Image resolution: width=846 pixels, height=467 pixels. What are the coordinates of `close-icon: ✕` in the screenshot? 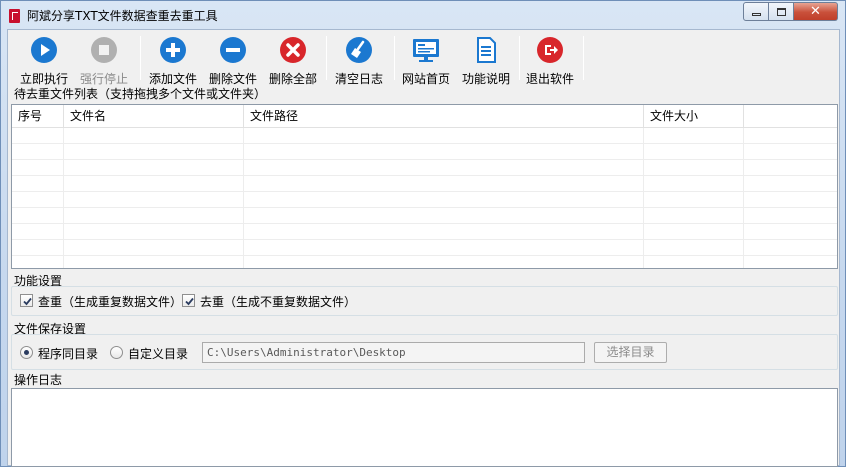 It's located at (815, 11).